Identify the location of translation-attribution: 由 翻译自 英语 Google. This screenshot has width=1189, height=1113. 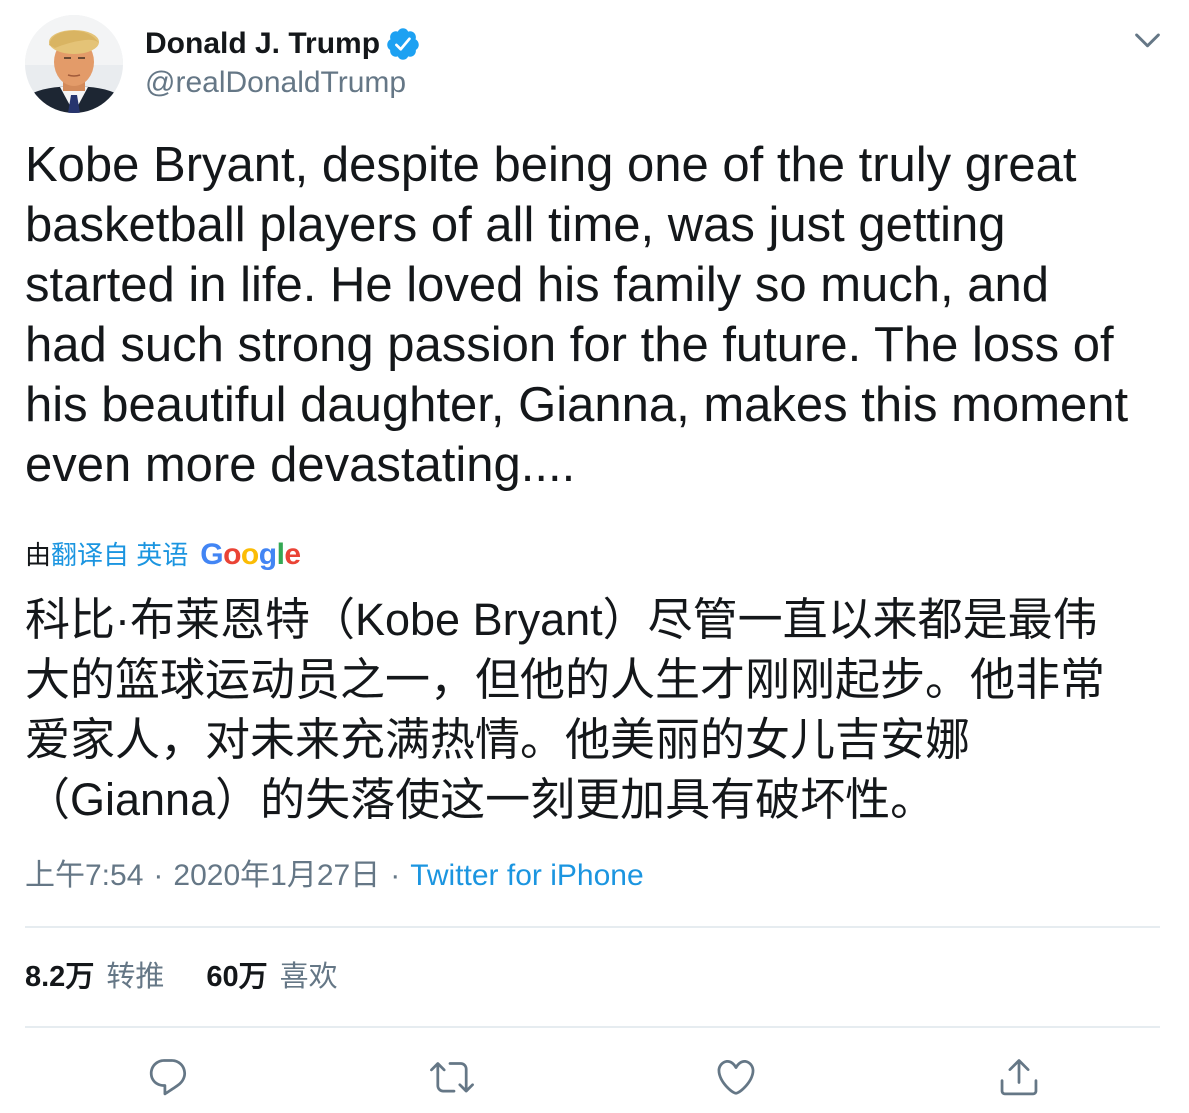
(163, 555).